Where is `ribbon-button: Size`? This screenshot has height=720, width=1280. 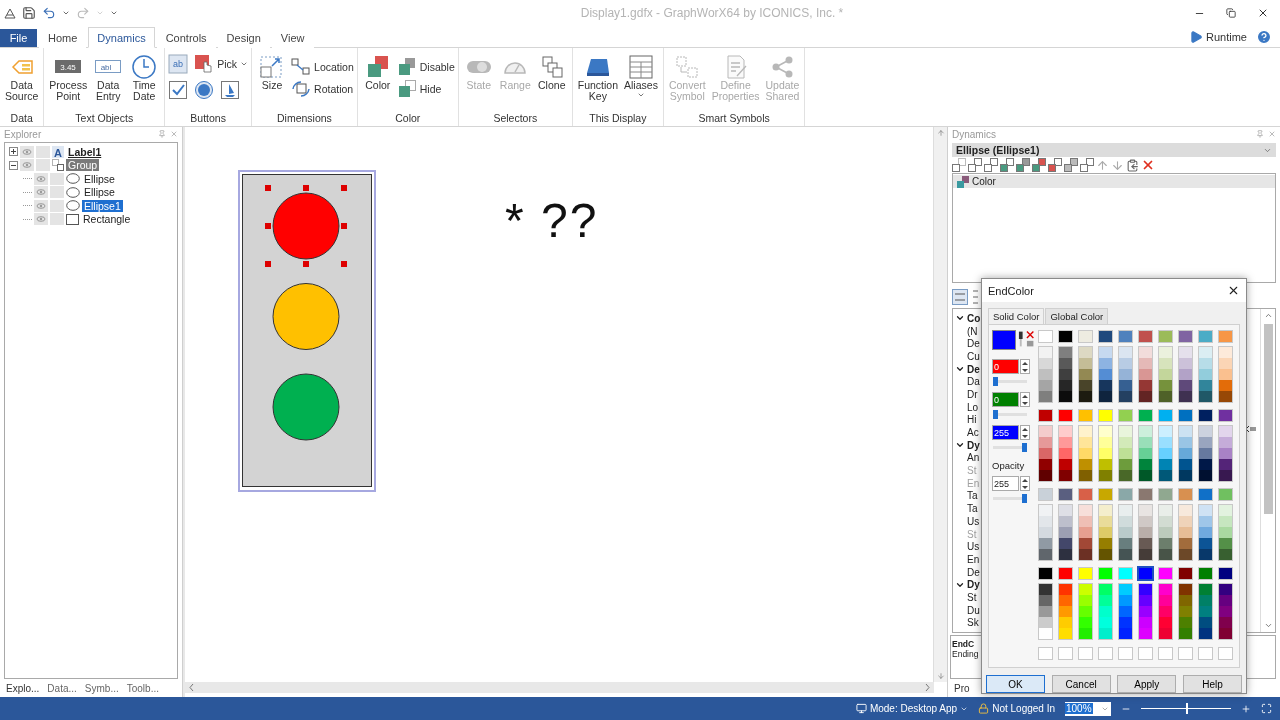 ribbon-button: Size is located at coordinates (272, 82).